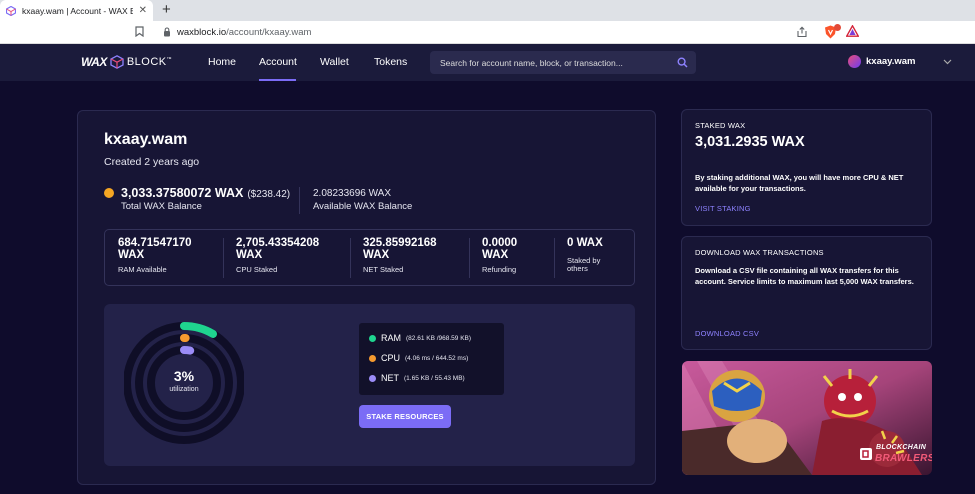  Describe the element at coordinates (852, 31) in the screenshot. I see `brave-rewards-icon` at that location.